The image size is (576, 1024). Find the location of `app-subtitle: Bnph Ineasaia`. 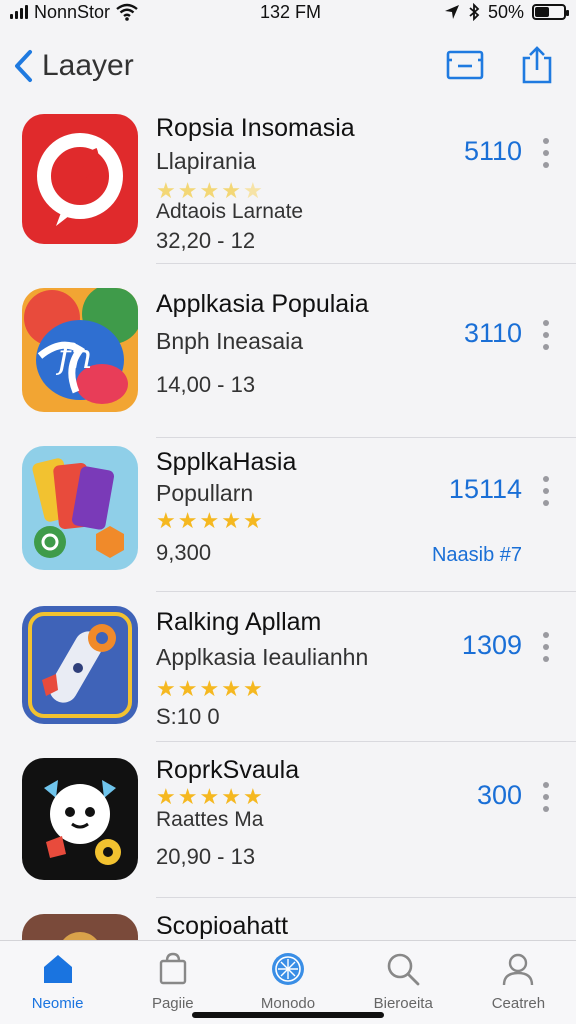

app-subtitle: Bnph Ineasaia is located at coordinates (230, 341).